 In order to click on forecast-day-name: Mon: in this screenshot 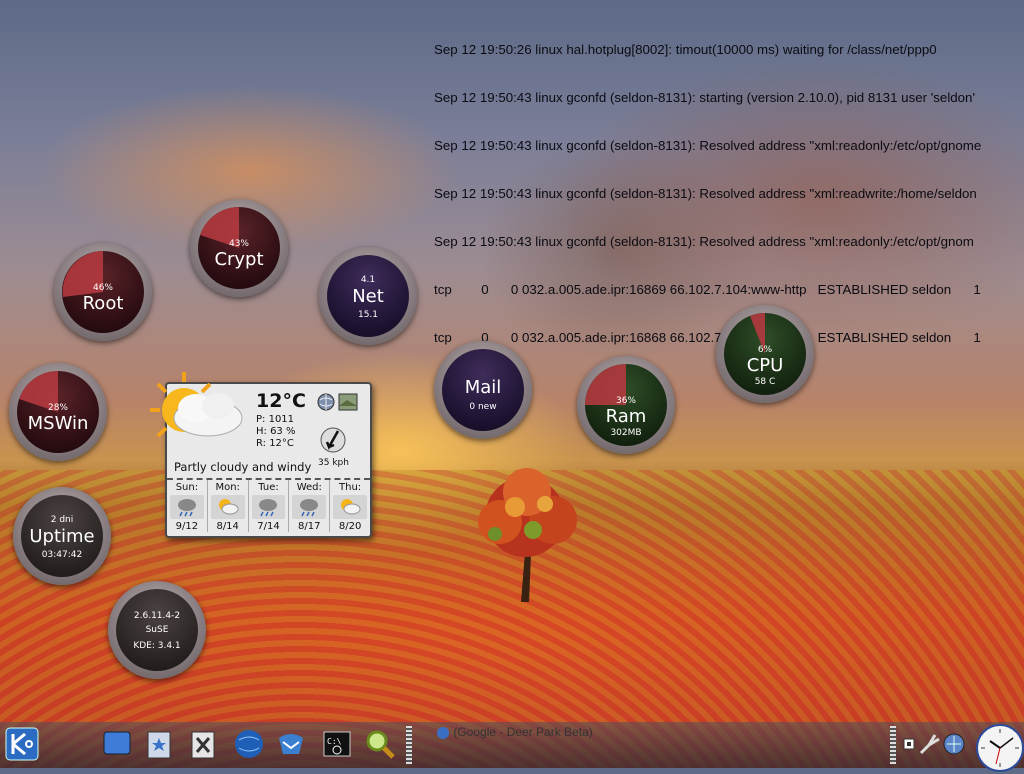, I will do `click(227, 487)`.